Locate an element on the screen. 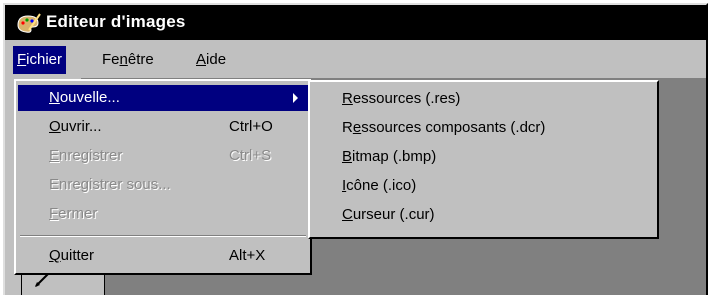  menu-fichier: Fichier is located at coordinates (40, 60).